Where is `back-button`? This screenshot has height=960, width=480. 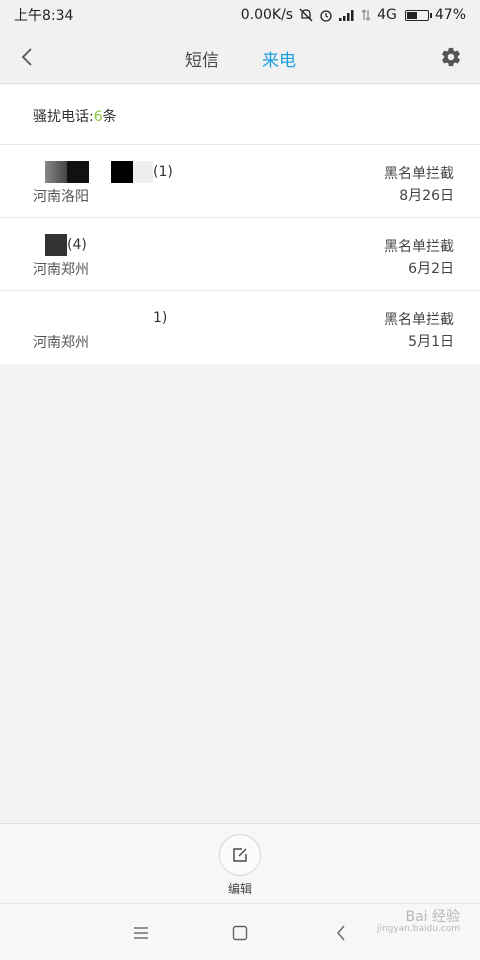 back-button is located at coordinates (27, 57).